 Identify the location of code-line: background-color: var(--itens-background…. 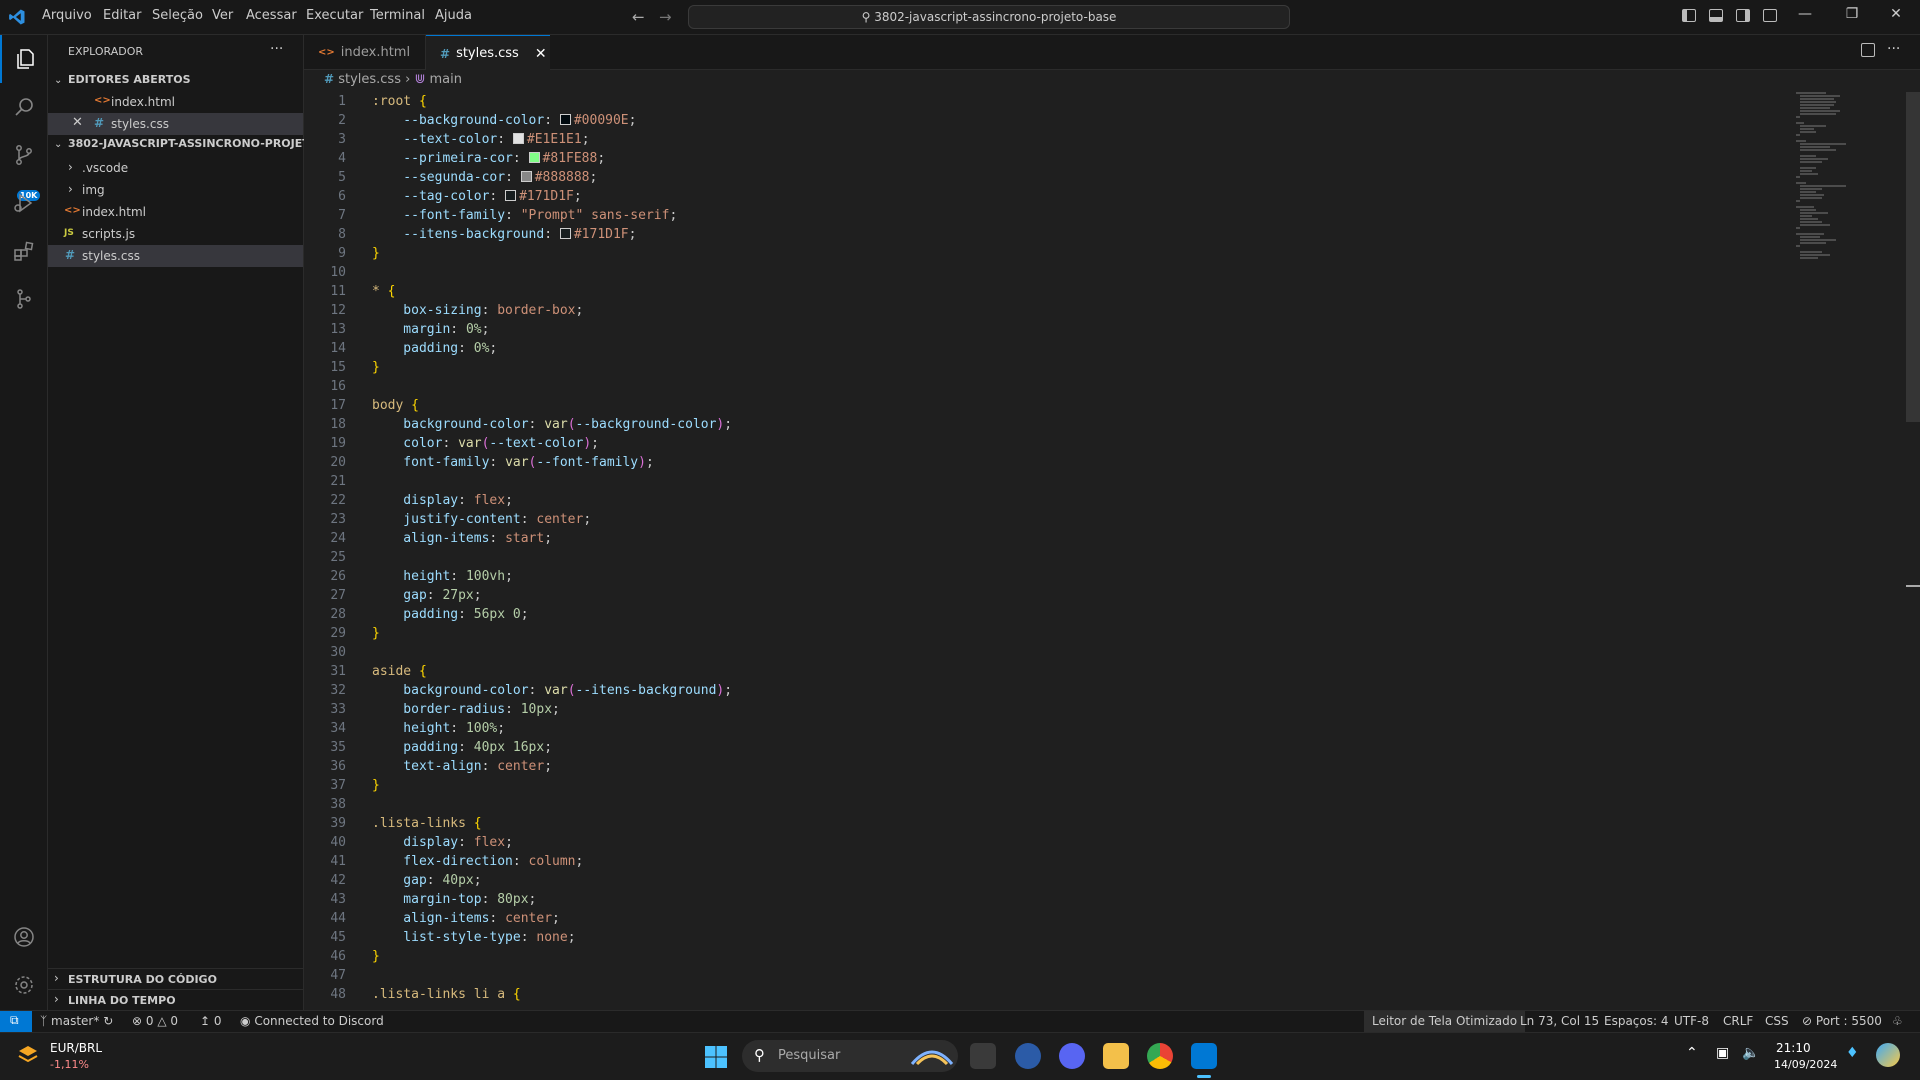
(552, 690).